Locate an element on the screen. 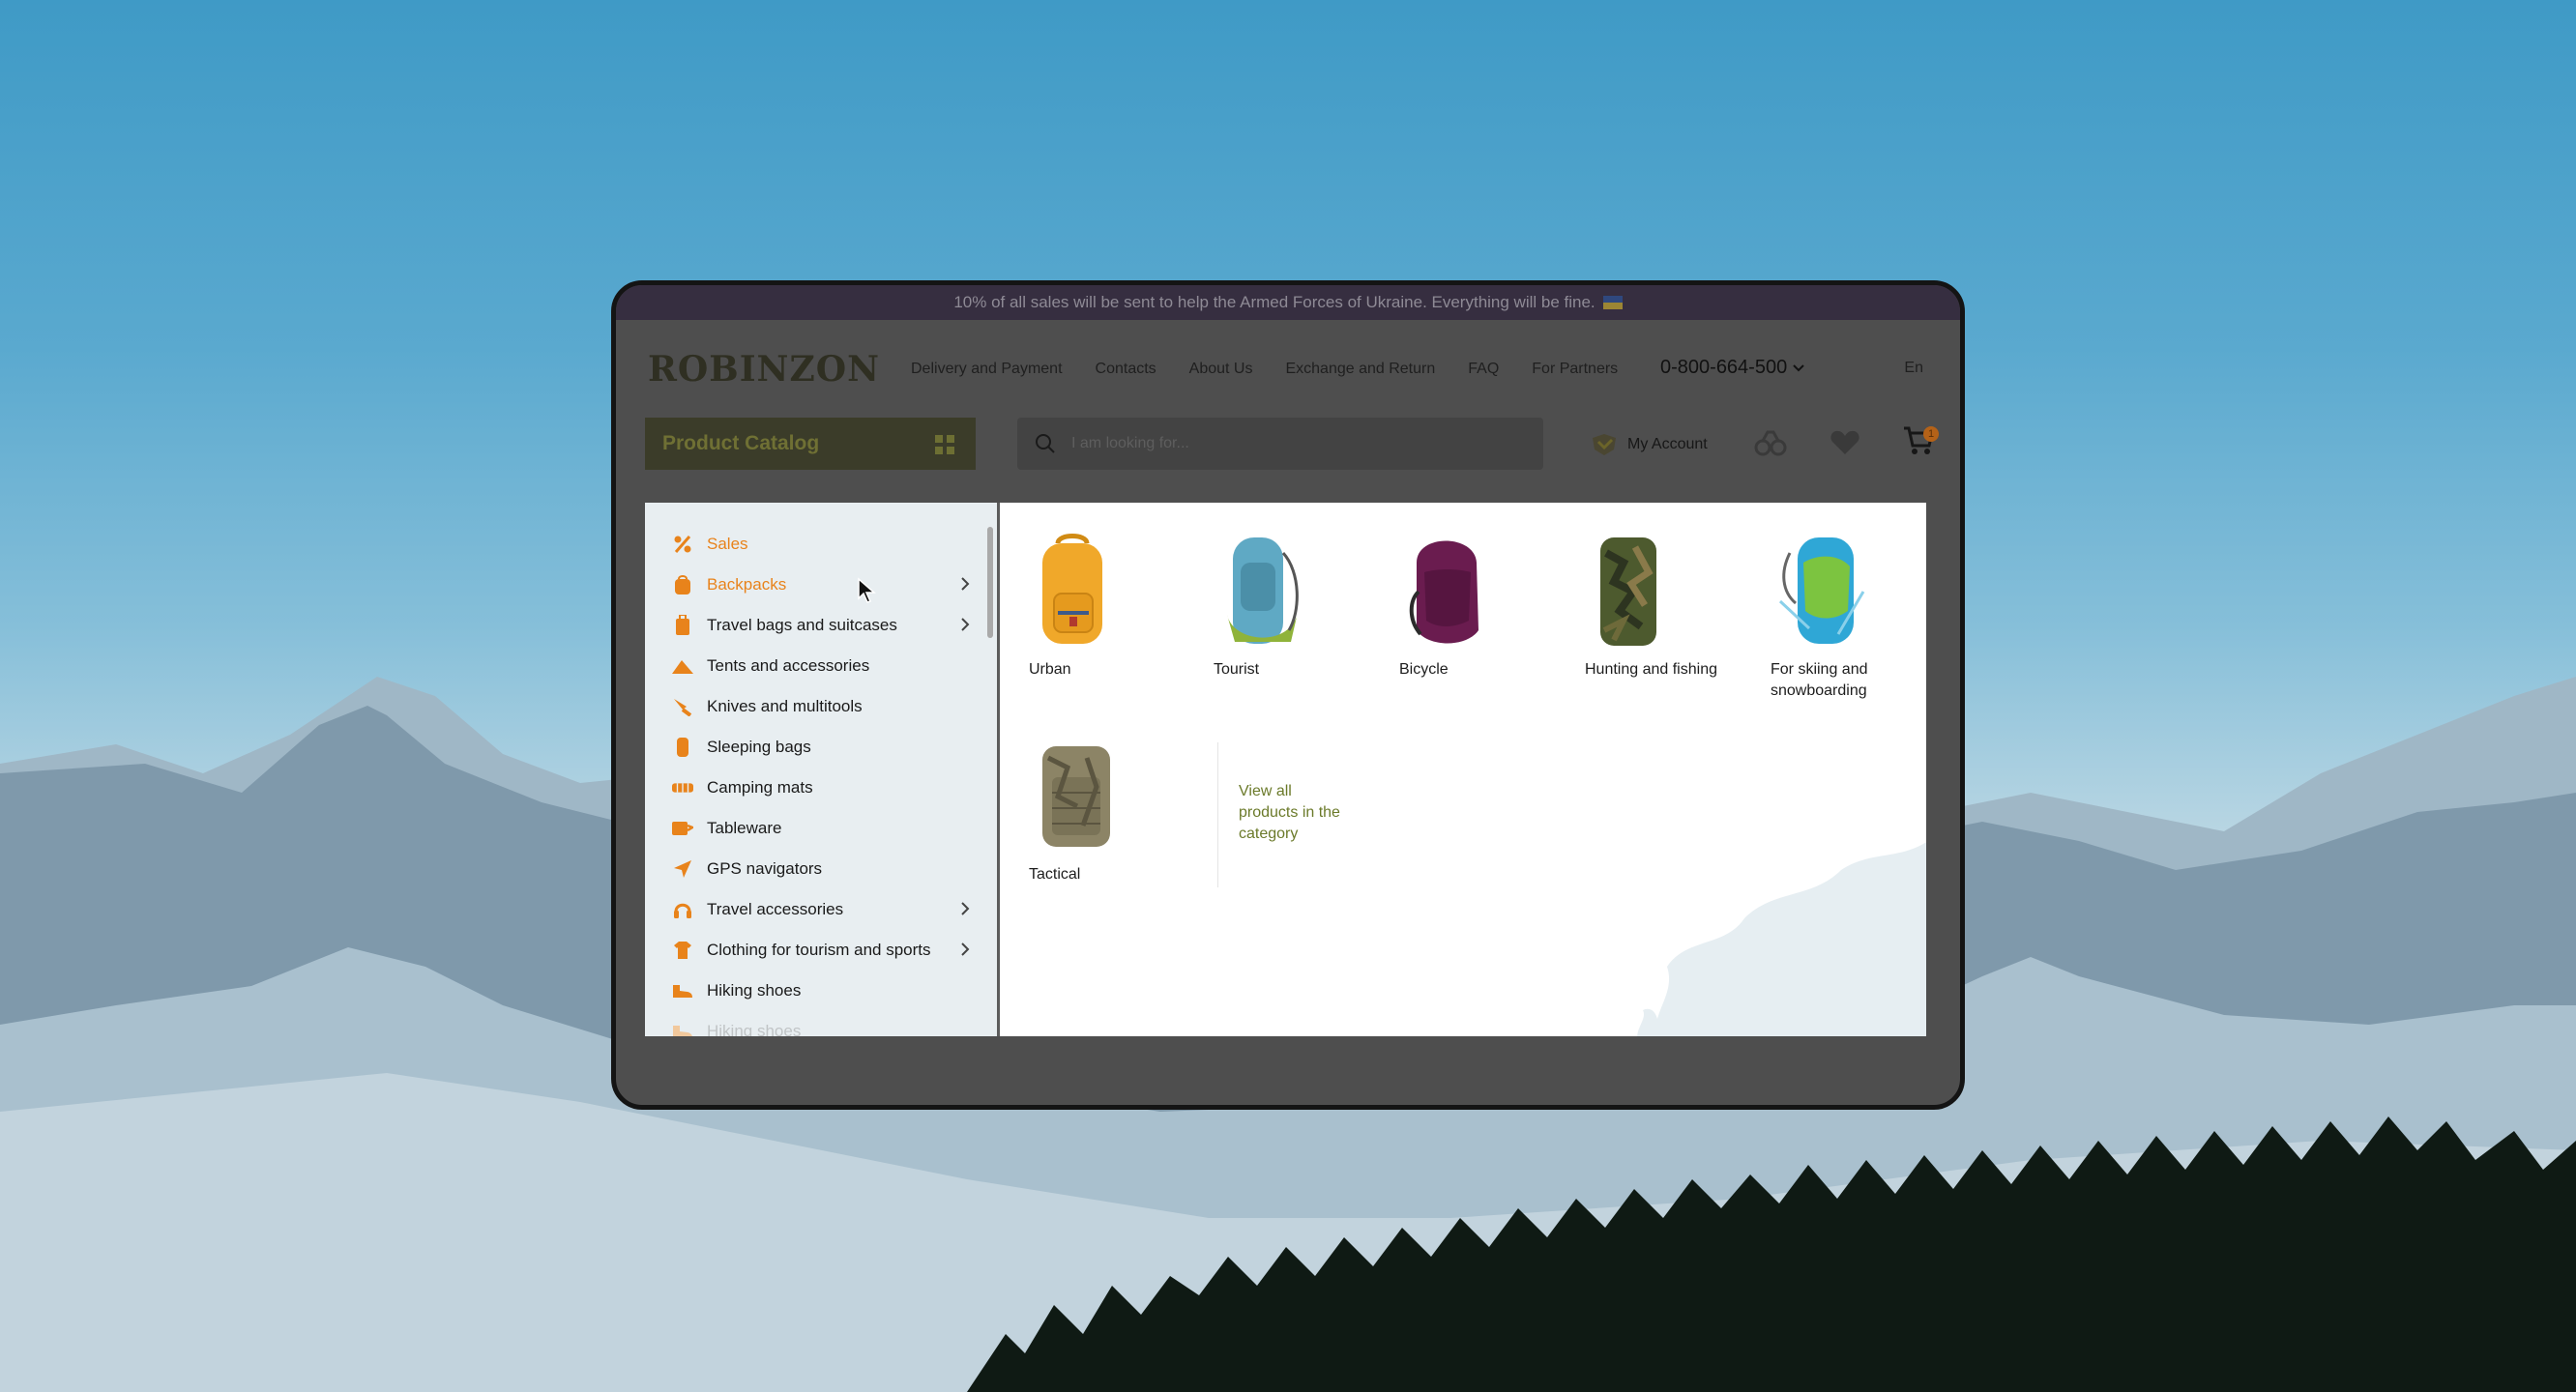 The image size is (2576, 1392). category-travel-bags: Travel bags and suitcases is located at coordinates (821, 625).